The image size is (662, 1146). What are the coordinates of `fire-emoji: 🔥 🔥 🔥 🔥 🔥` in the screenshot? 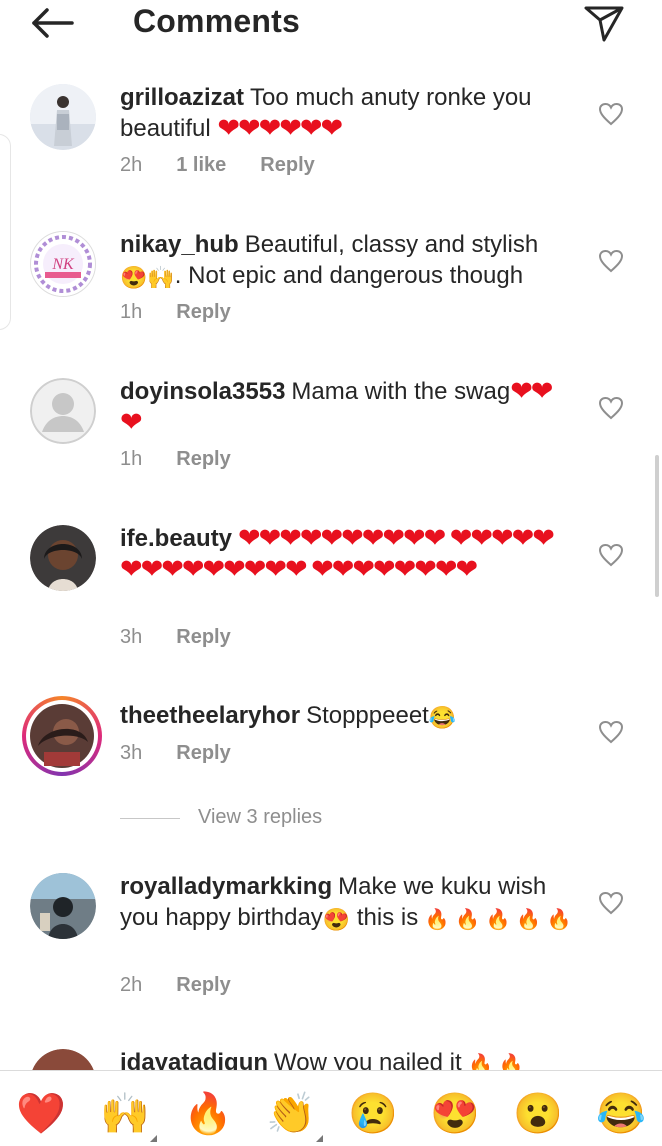 It's located at (498, 920).